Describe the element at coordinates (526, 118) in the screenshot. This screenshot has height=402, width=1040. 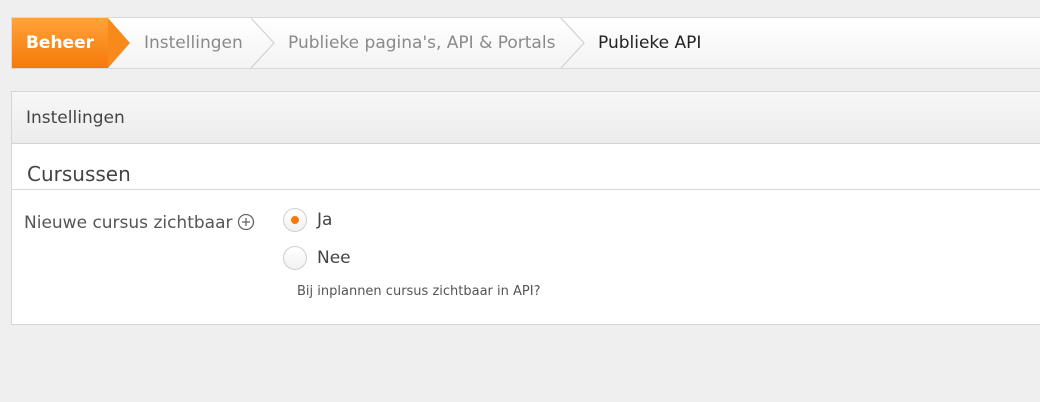
I see `panel-header: Instellingen` at that location.